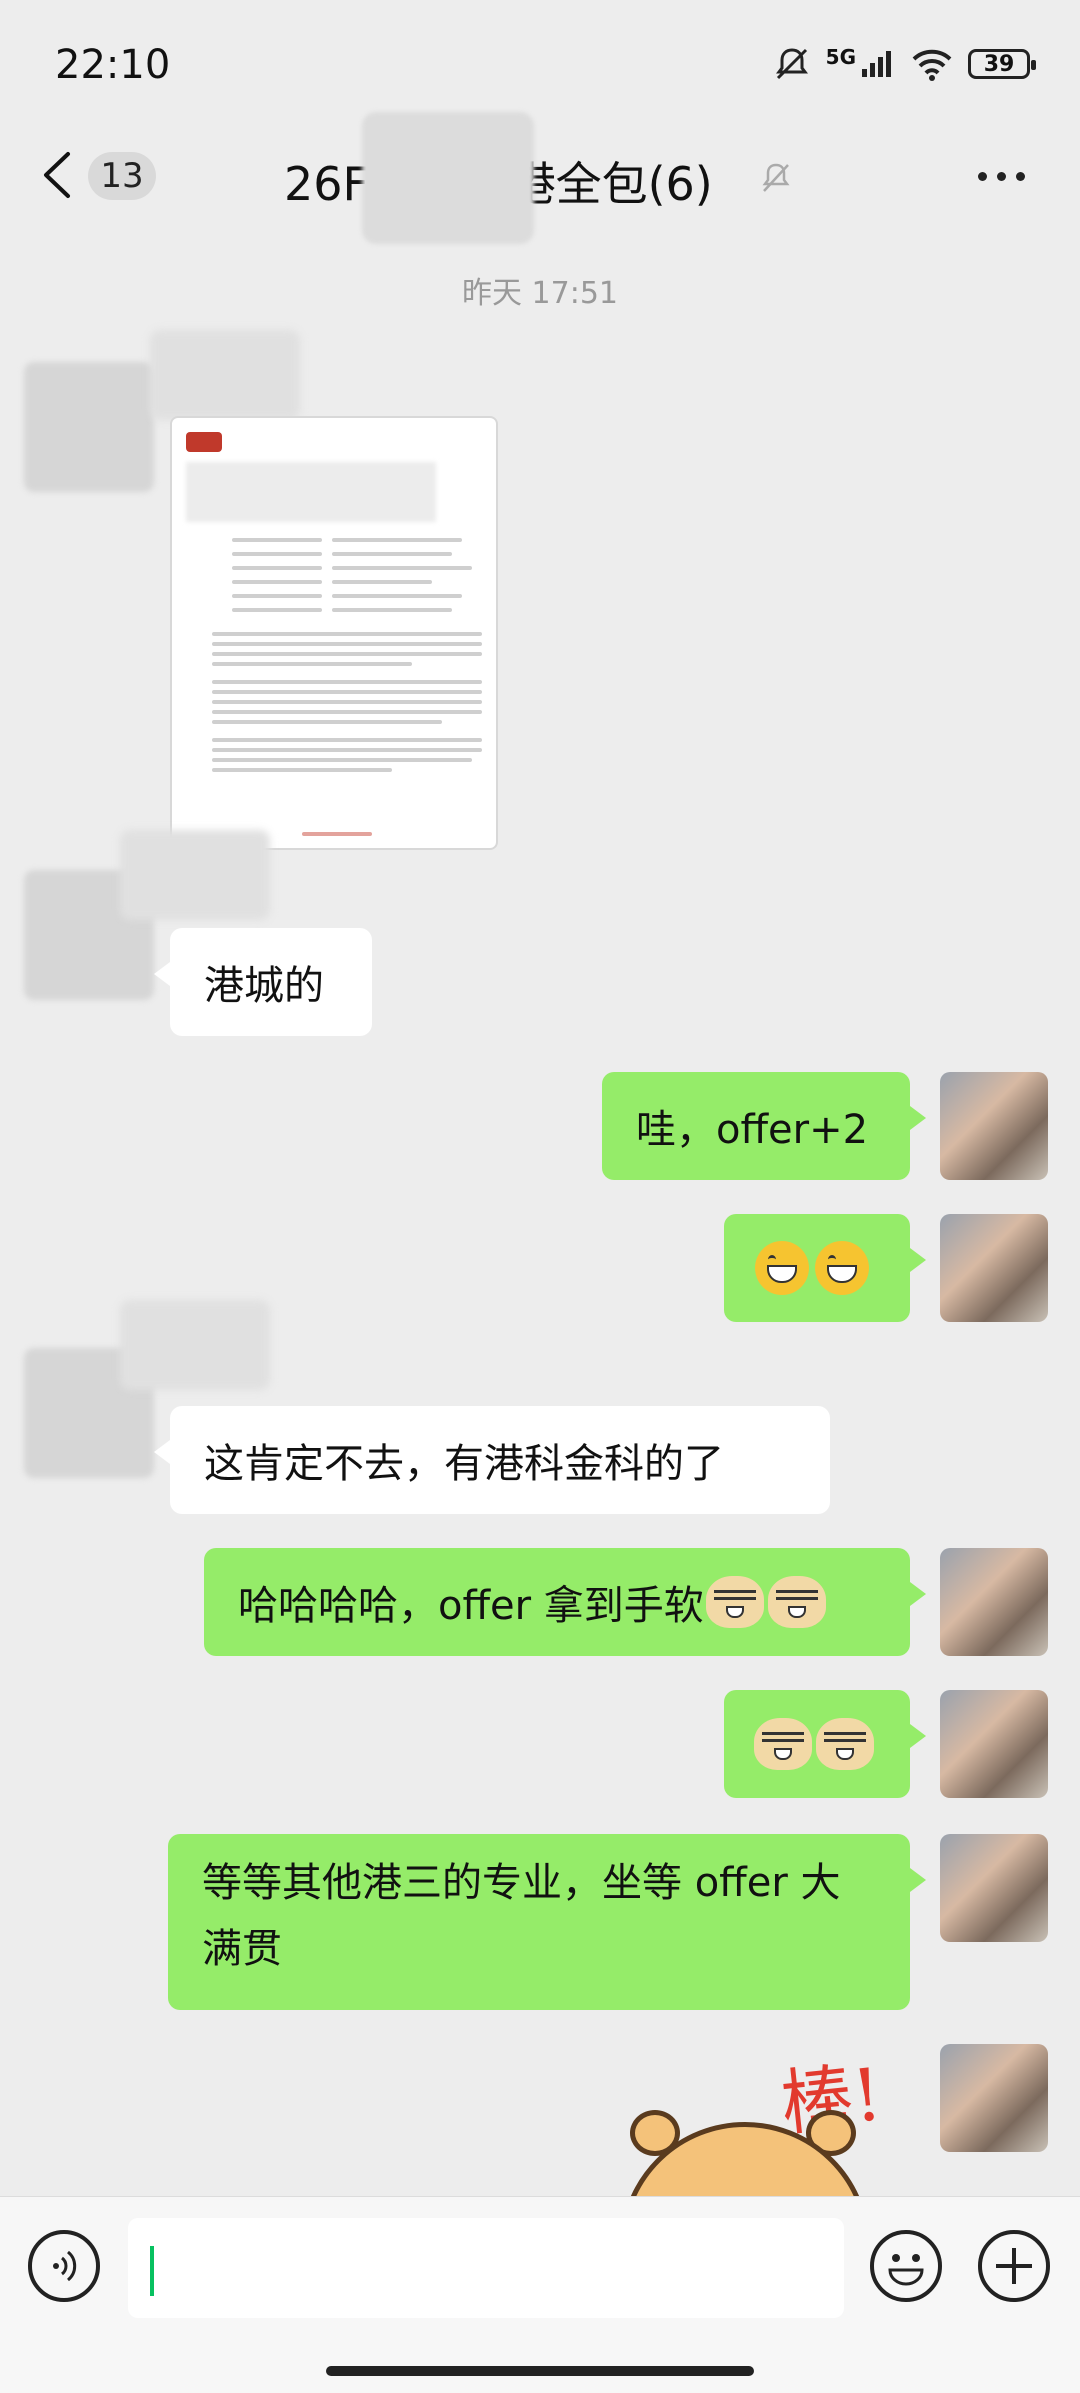  I want to click on muted-bell-icon, so click(776, 177).